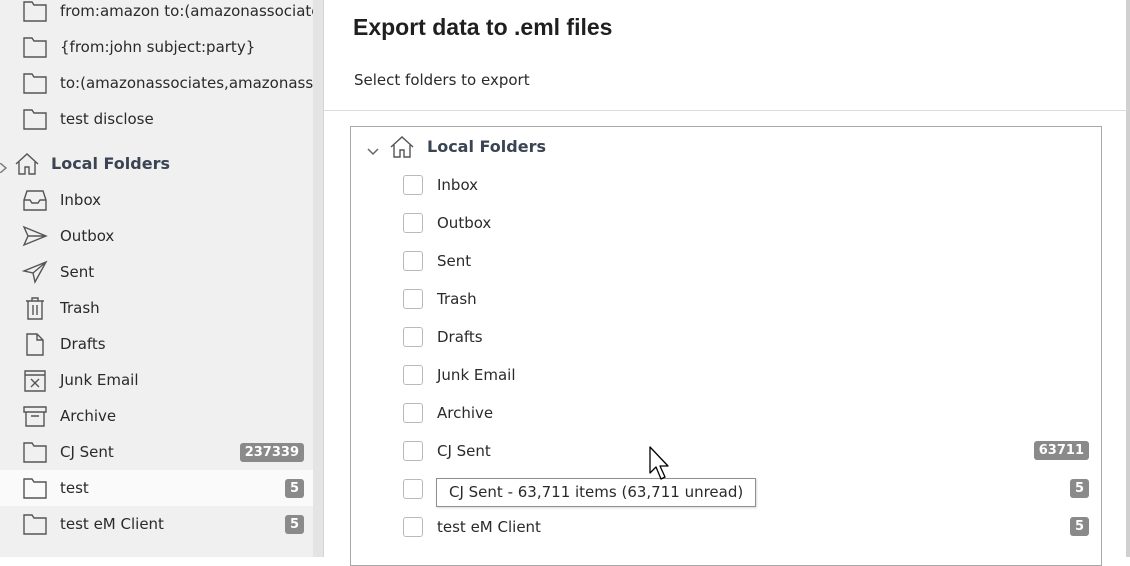  What do you see at coordinates (156, 236) in the screenshot?
I see `sidebar-item-outbox: Outbox` at bounding box center [156, 236].